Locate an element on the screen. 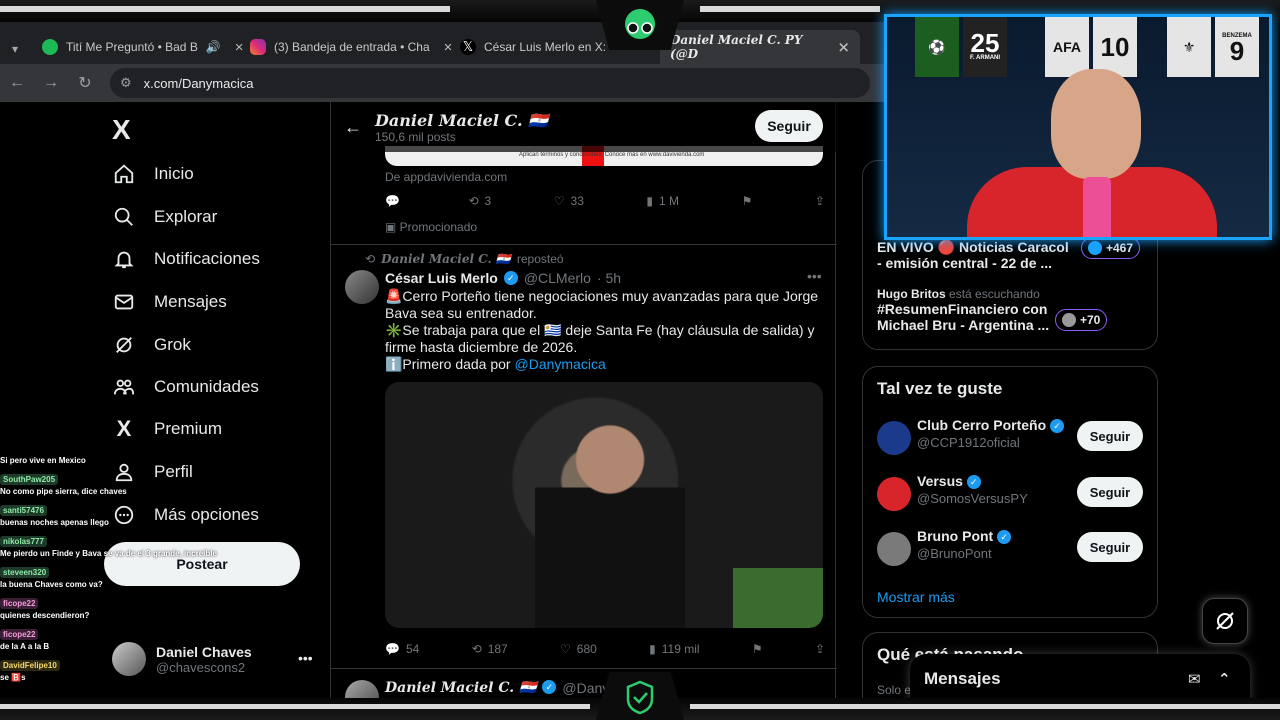 This screenshot has width=1280, height=720. jersey-number: 9 is located at coordinates (1237, 51).